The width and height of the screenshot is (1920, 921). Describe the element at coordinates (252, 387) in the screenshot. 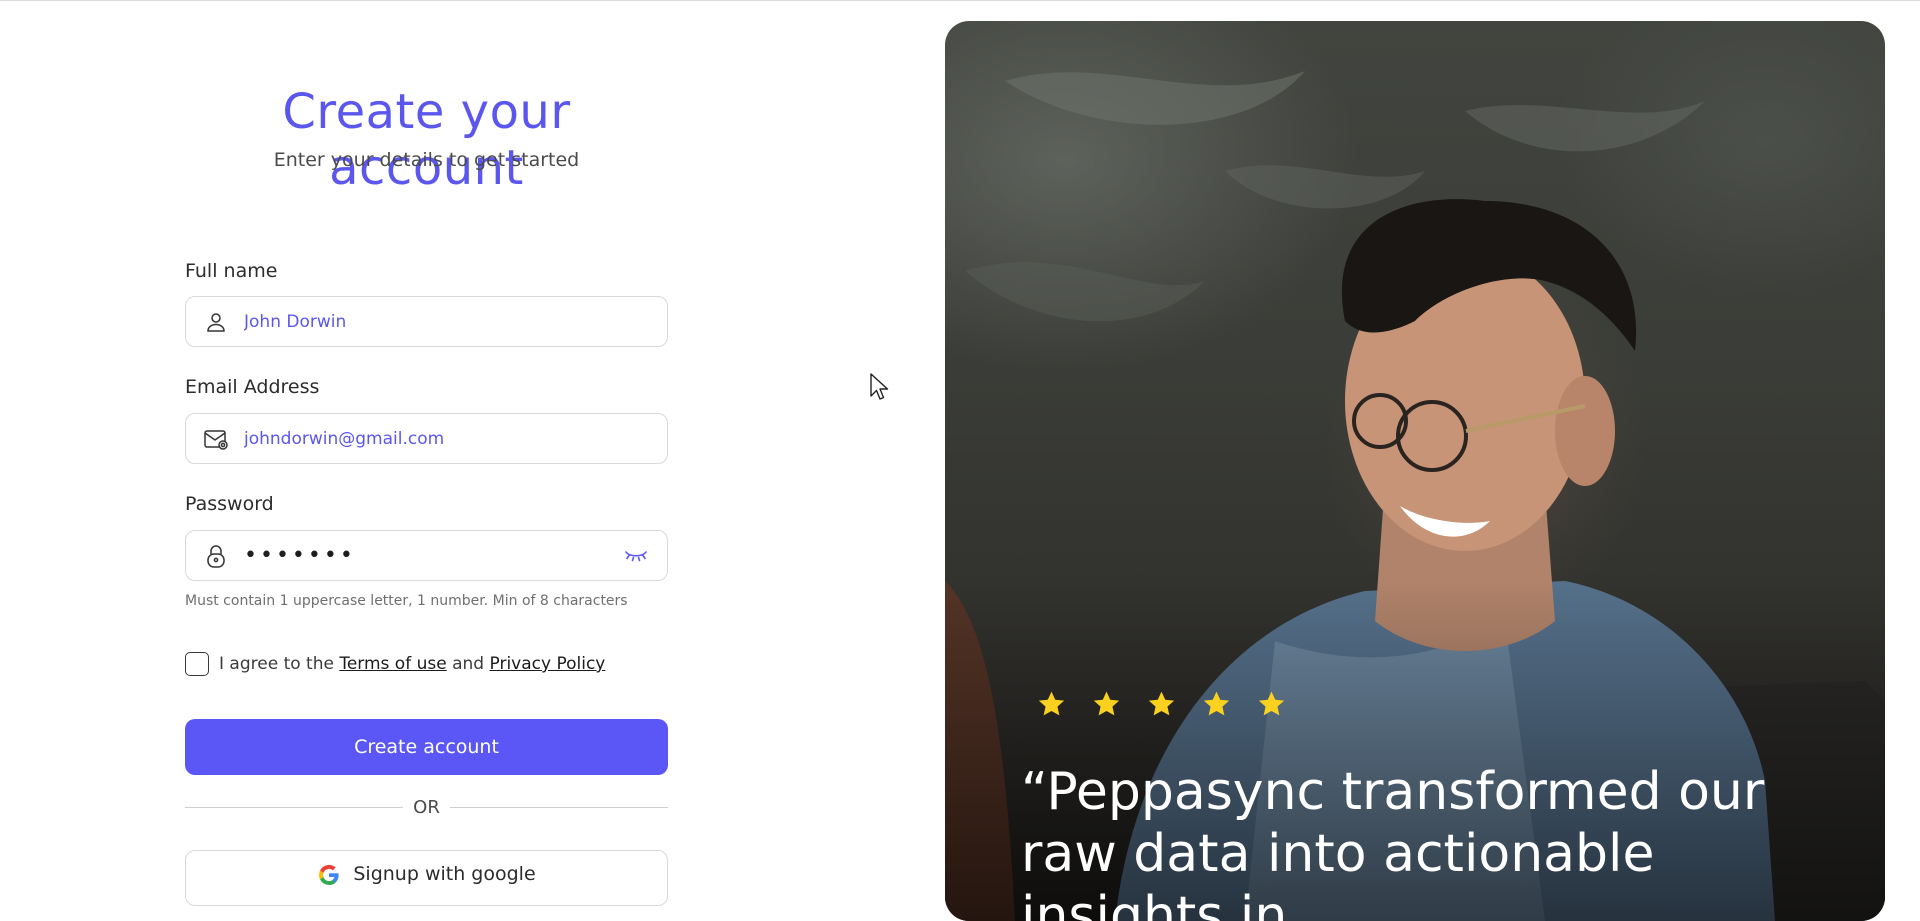

I see `email-label: Email Address` at that location.